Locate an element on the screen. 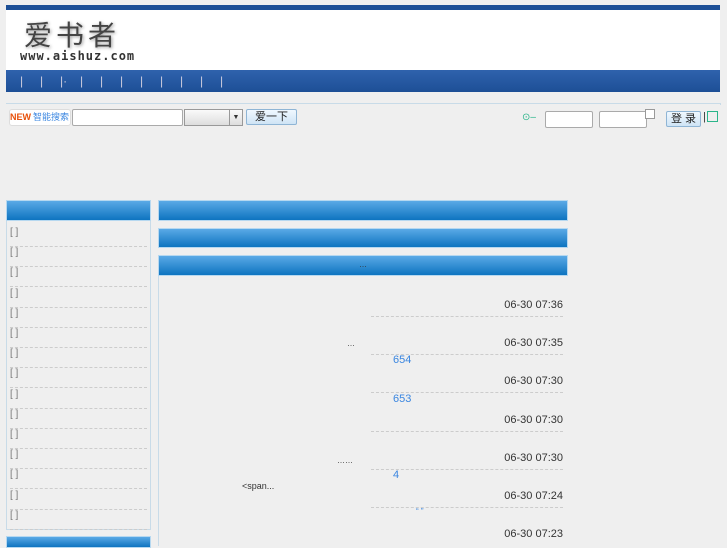 The width and height of the screenshot is (727, 548). row-timestamp: 06-30 07:23 is located at coordinates (533, 534).